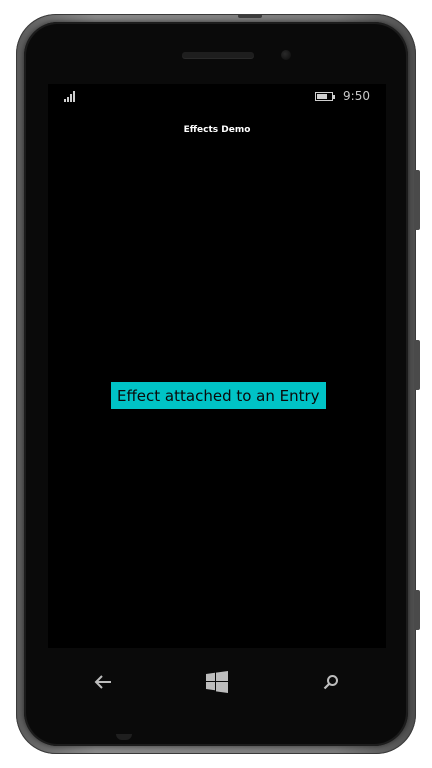 The height and width of the screenshot is (768, 432). I want to click on windows-logo-icon, so click(217, 682).